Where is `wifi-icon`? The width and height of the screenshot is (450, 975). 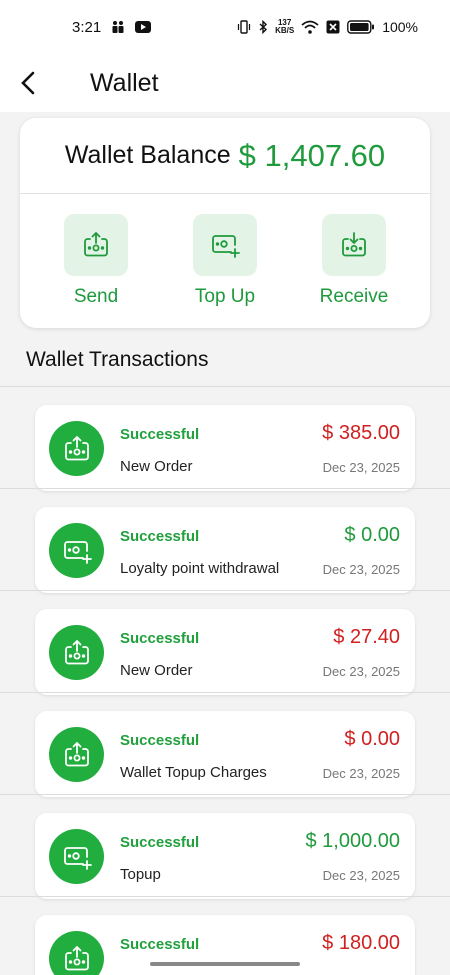 wifi-icon is located at coordinates (310, 27).